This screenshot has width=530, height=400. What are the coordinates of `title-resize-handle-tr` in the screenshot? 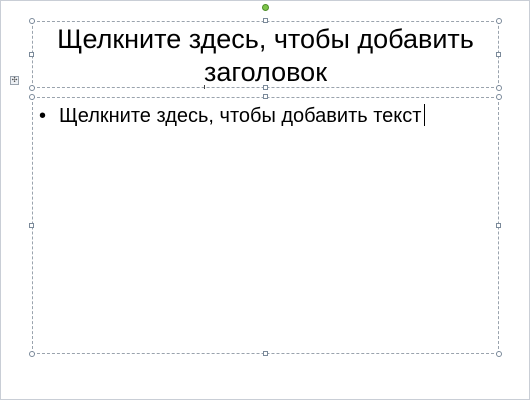 It's located at (499, 21).